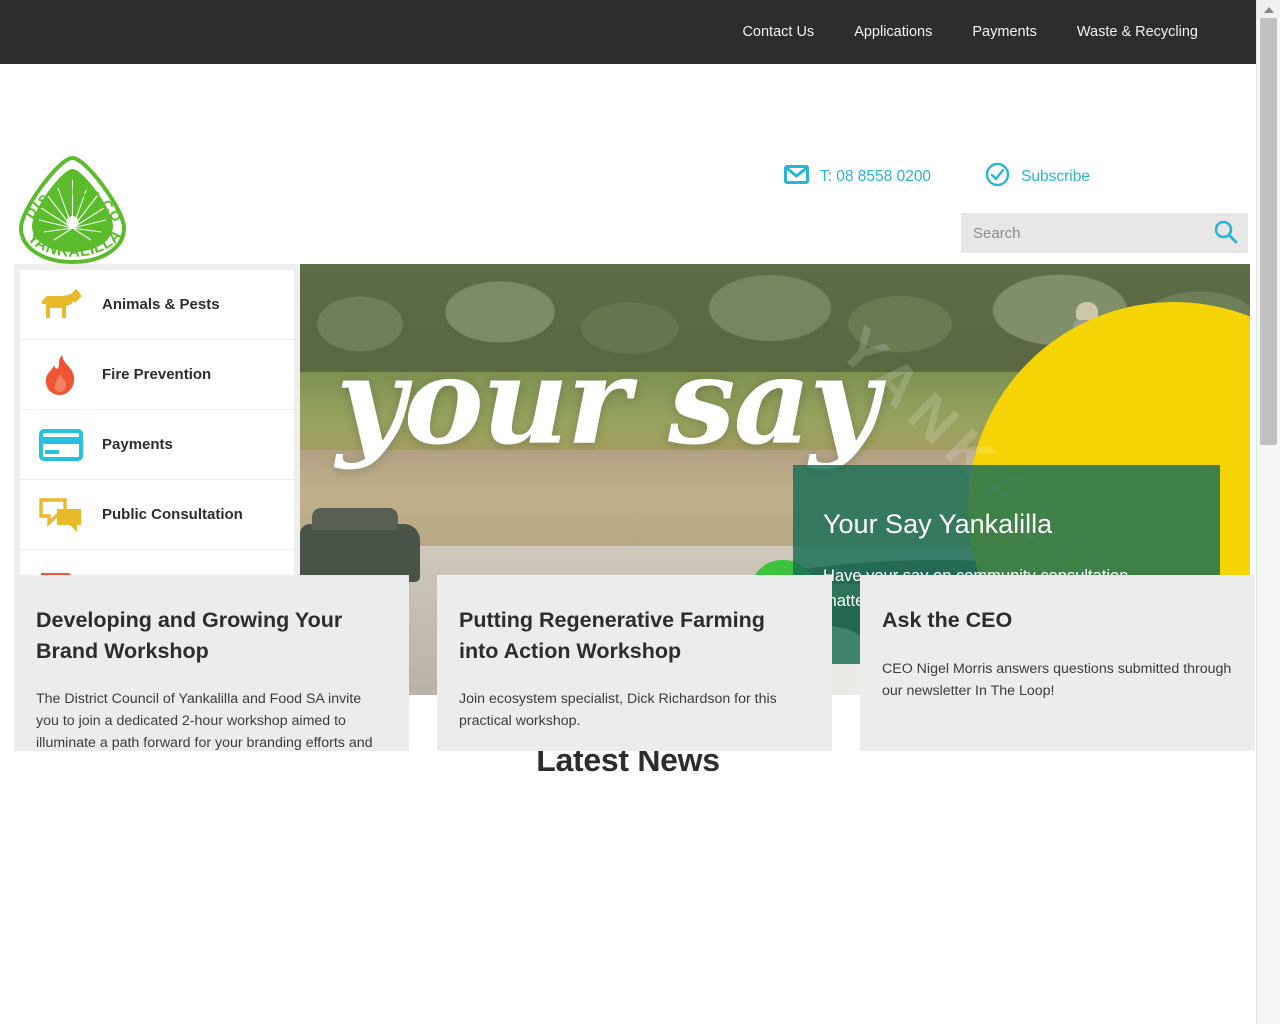  I want to click on header-contact-row: T: 08 8558 0200 Subscribe, so click(936, 177).